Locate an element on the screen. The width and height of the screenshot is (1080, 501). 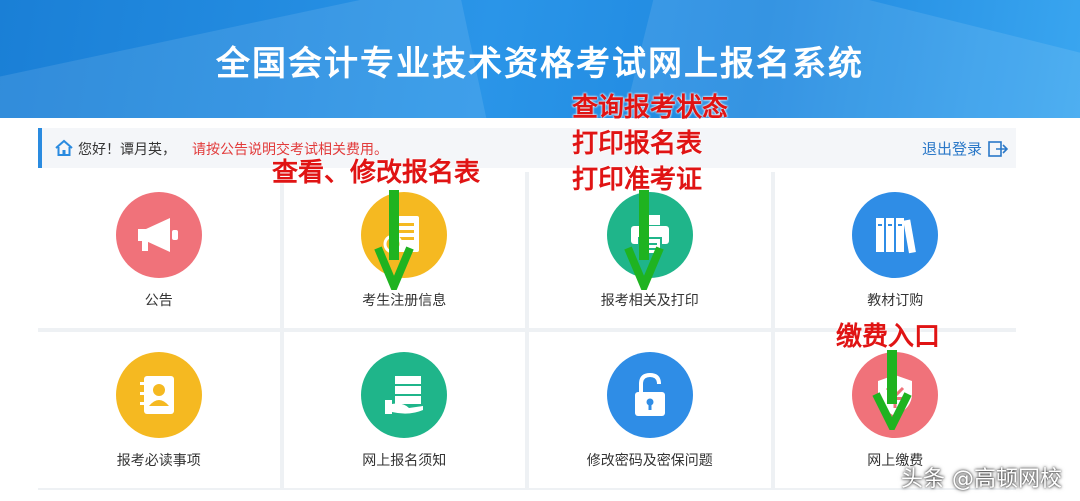
greeting-bar: 您好！谭月英， 请按公告说明交考试相关费用。 退出登录 is located at coordinates (527, 148).